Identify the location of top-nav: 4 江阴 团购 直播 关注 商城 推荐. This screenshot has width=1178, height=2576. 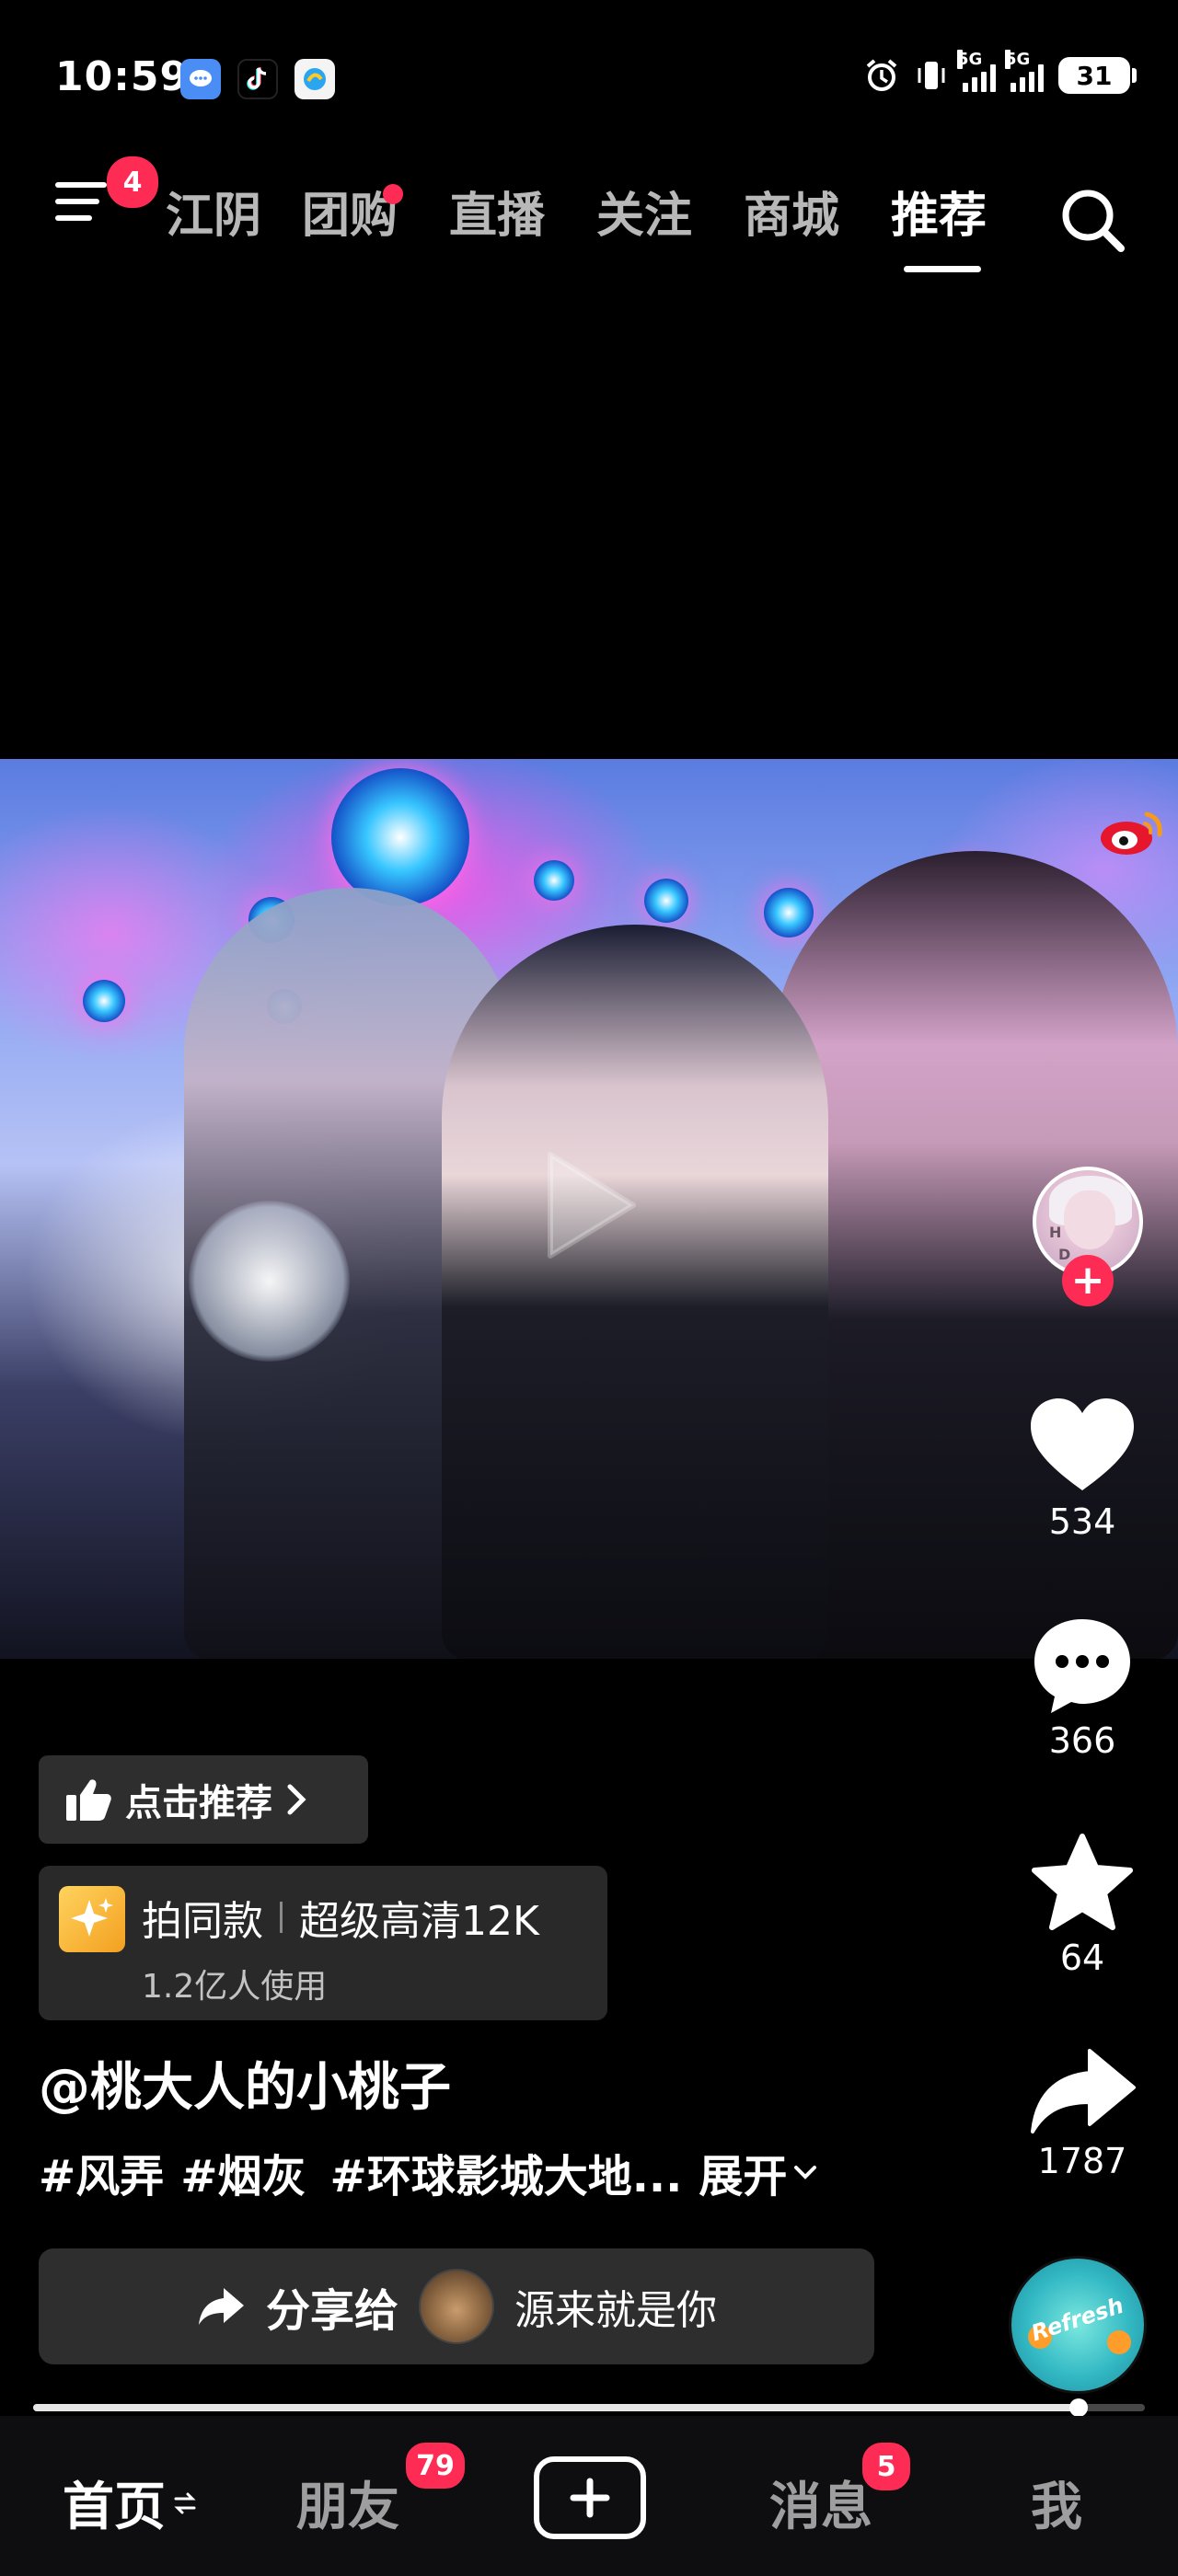
(589, 216).